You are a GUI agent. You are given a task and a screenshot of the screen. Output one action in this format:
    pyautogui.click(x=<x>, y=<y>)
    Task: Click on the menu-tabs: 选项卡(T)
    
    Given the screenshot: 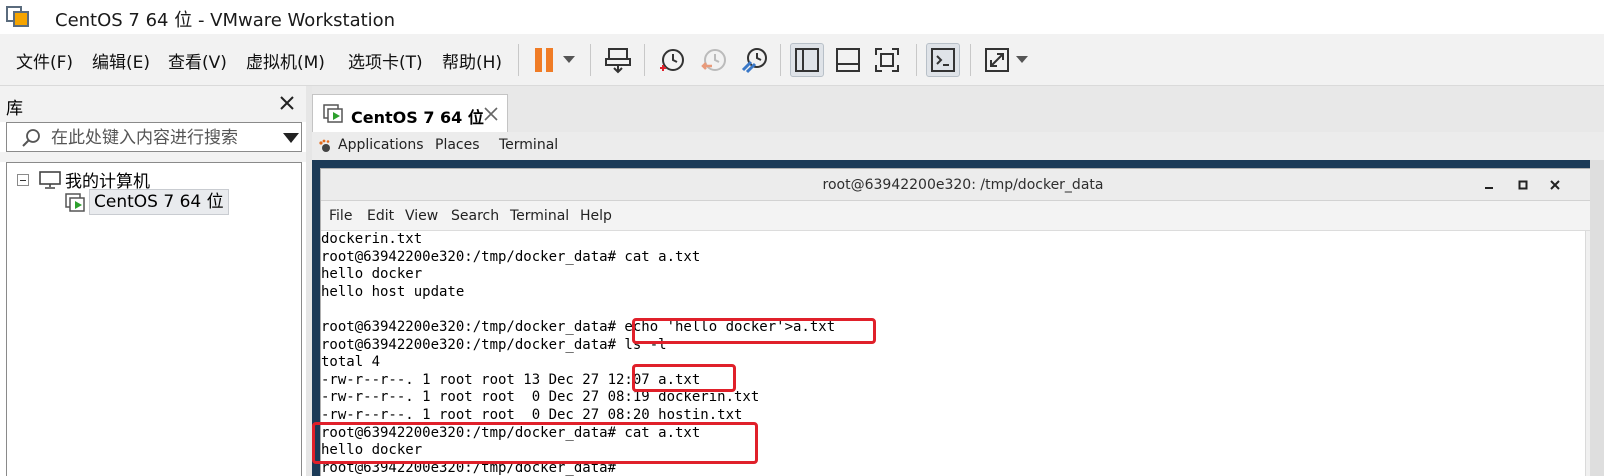 What is the action you would take?
    pyautogui.click(x=385, y=60)
    